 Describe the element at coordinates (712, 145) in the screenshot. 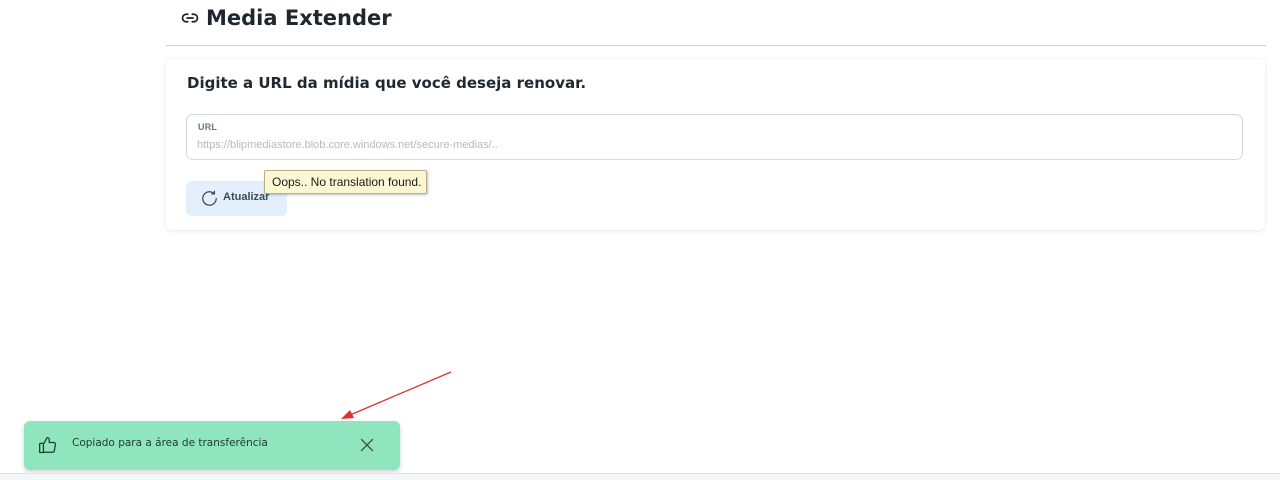

I see `url-input` at that location.